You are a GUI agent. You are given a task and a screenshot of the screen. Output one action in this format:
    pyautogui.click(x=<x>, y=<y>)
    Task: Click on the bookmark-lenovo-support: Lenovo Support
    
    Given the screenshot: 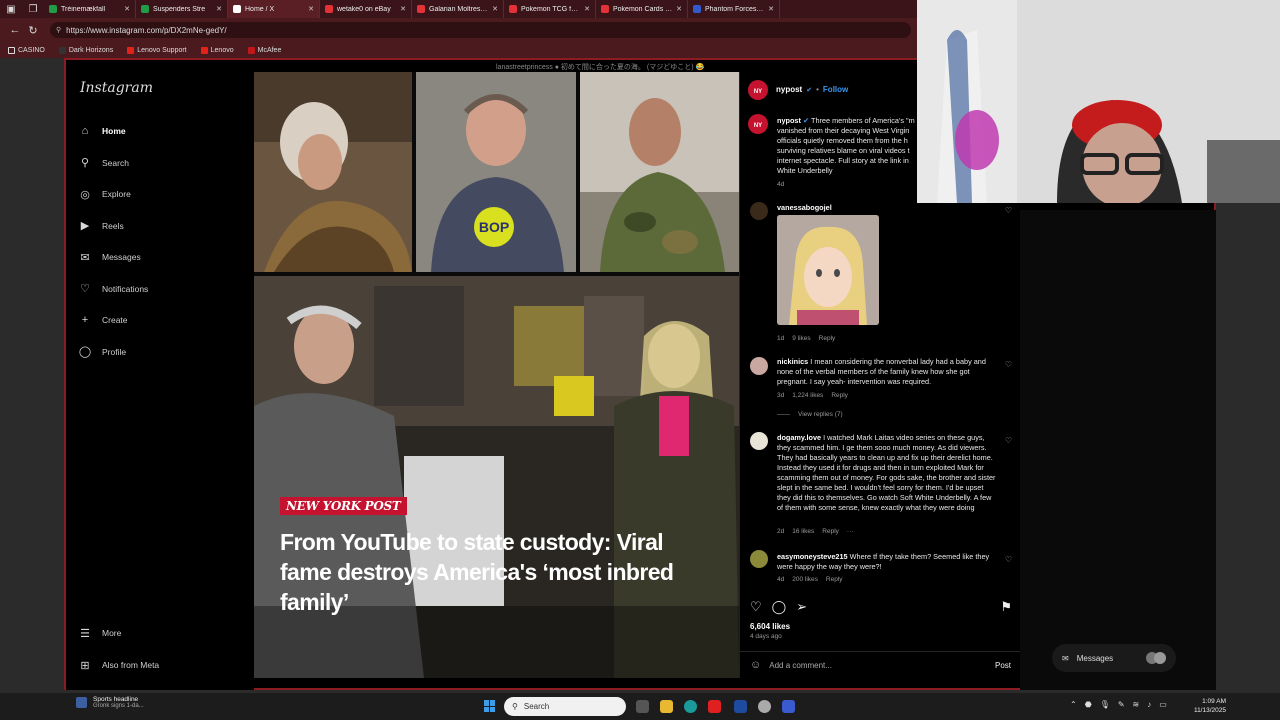 What is the action you would take?
    pyautogui.click(x=157, y=50)
    